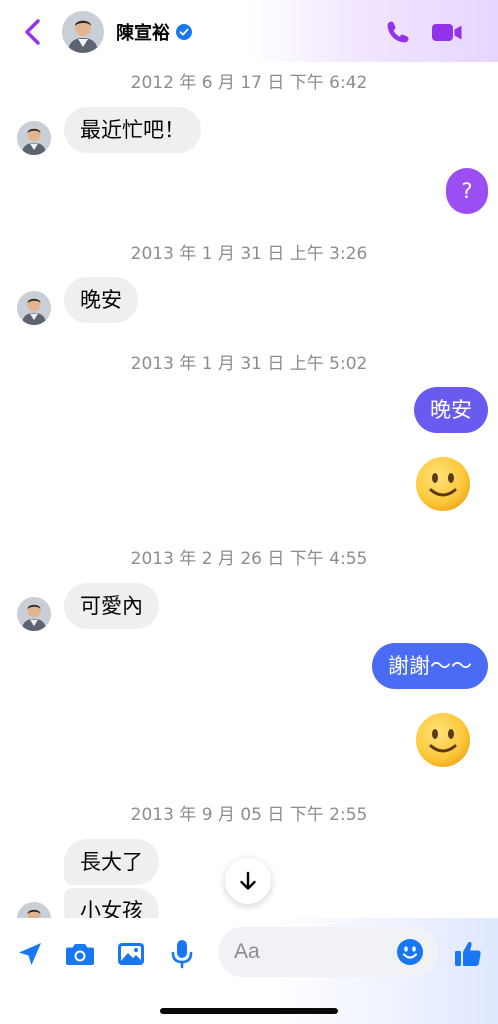 The image size is (498, 1024). What do you see at coordinates (249, 31) in the screenshot?
I see `chat-header: 陳宣裕` at bounding box center [249, 31].